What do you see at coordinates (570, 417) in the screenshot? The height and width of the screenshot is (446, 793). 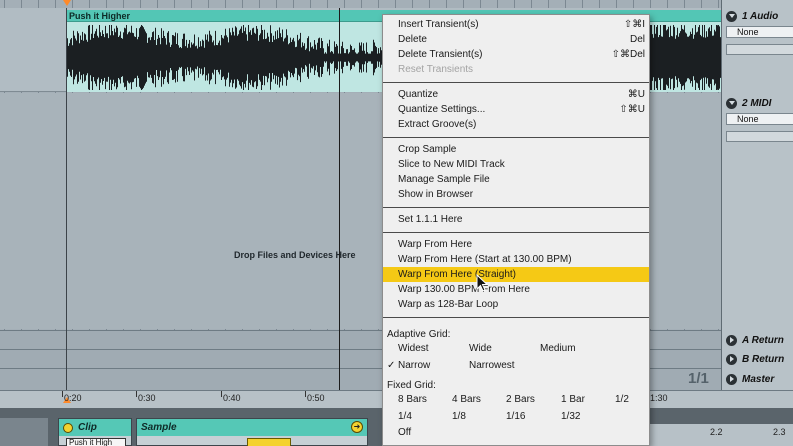 I see `grid-option-1-32: 1/32` at bounding box center [570, 417].